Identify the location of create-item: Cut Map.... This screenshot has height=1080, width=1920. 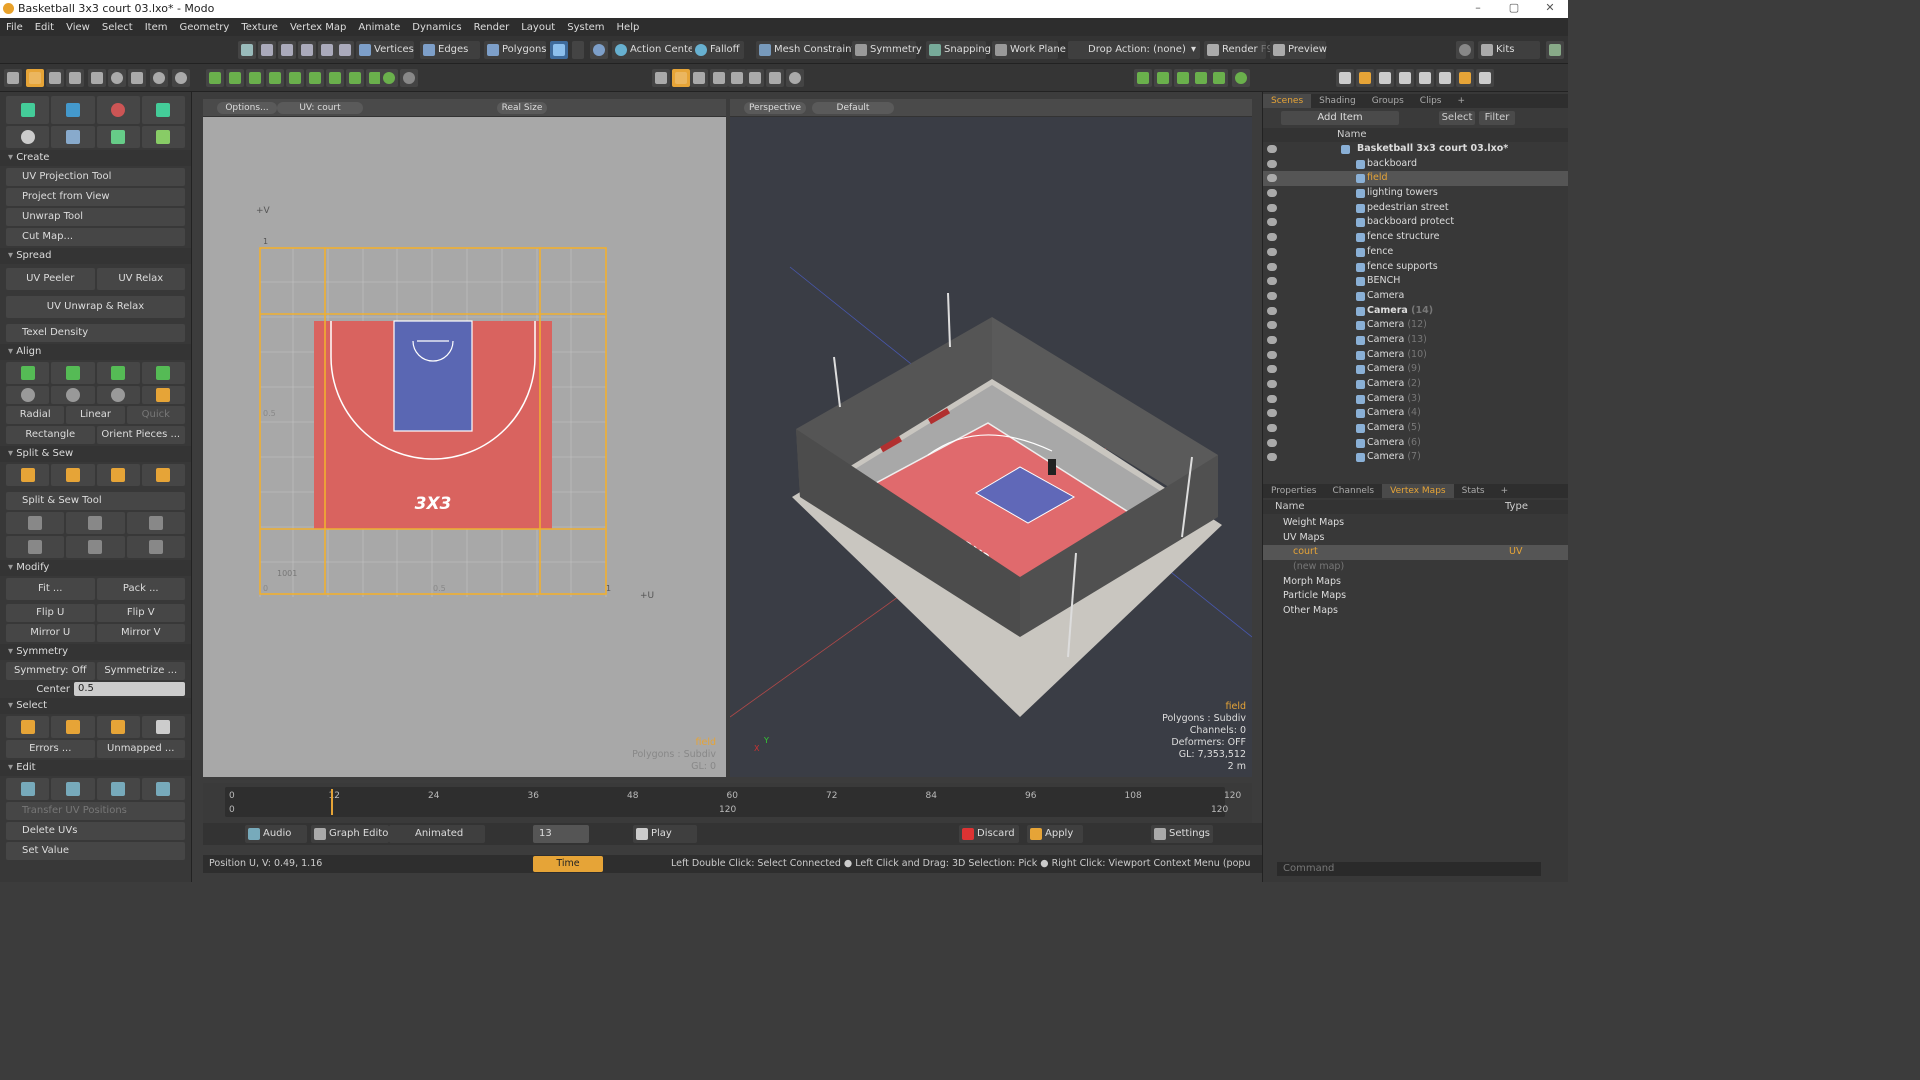
(95, 237).